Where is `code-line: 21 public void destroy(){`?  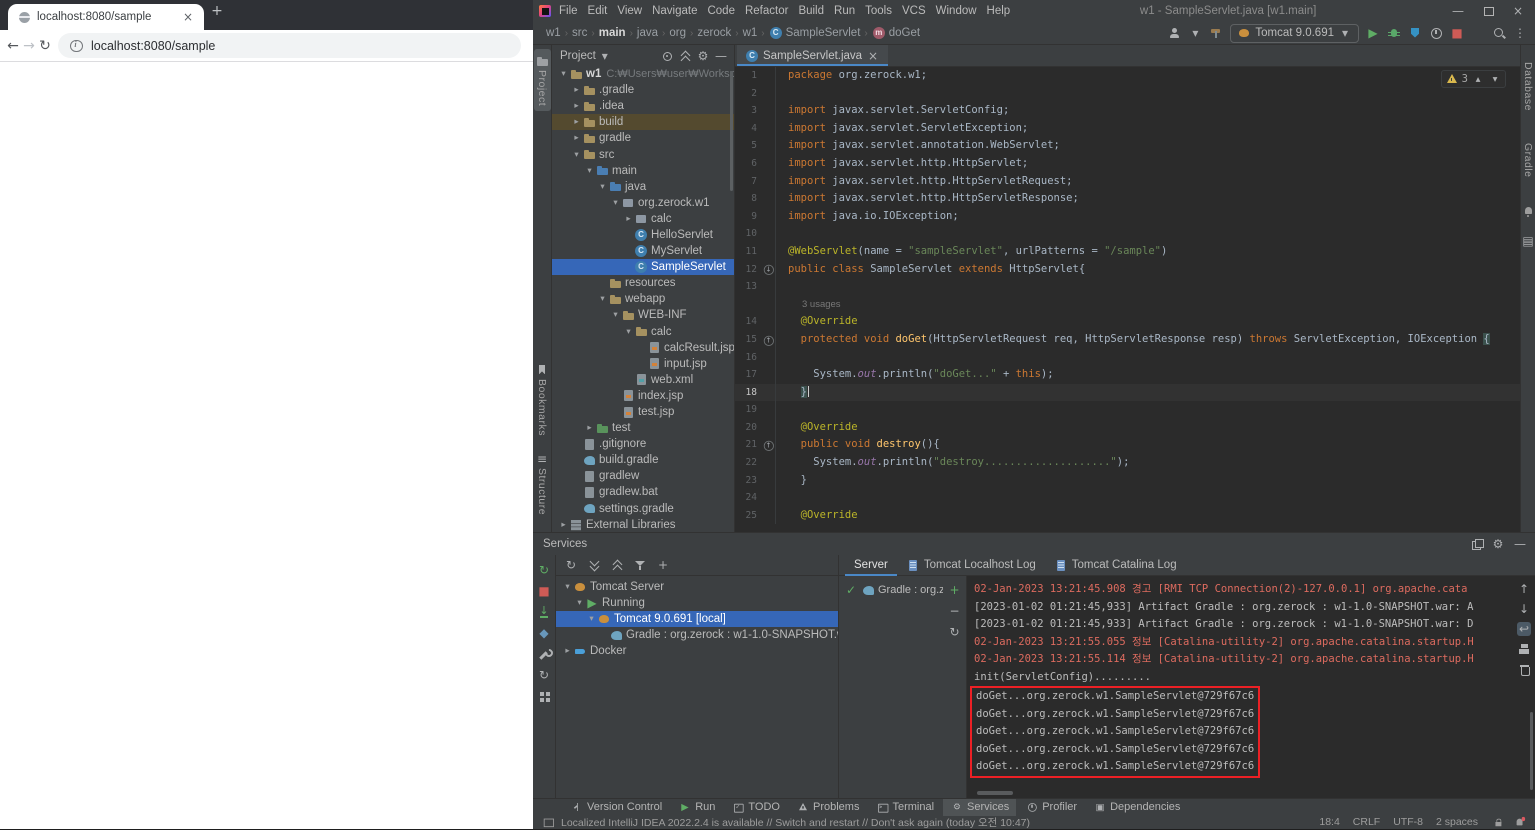
code-line: 21 public void destroy(){ is located at coordinates (1127, 445).